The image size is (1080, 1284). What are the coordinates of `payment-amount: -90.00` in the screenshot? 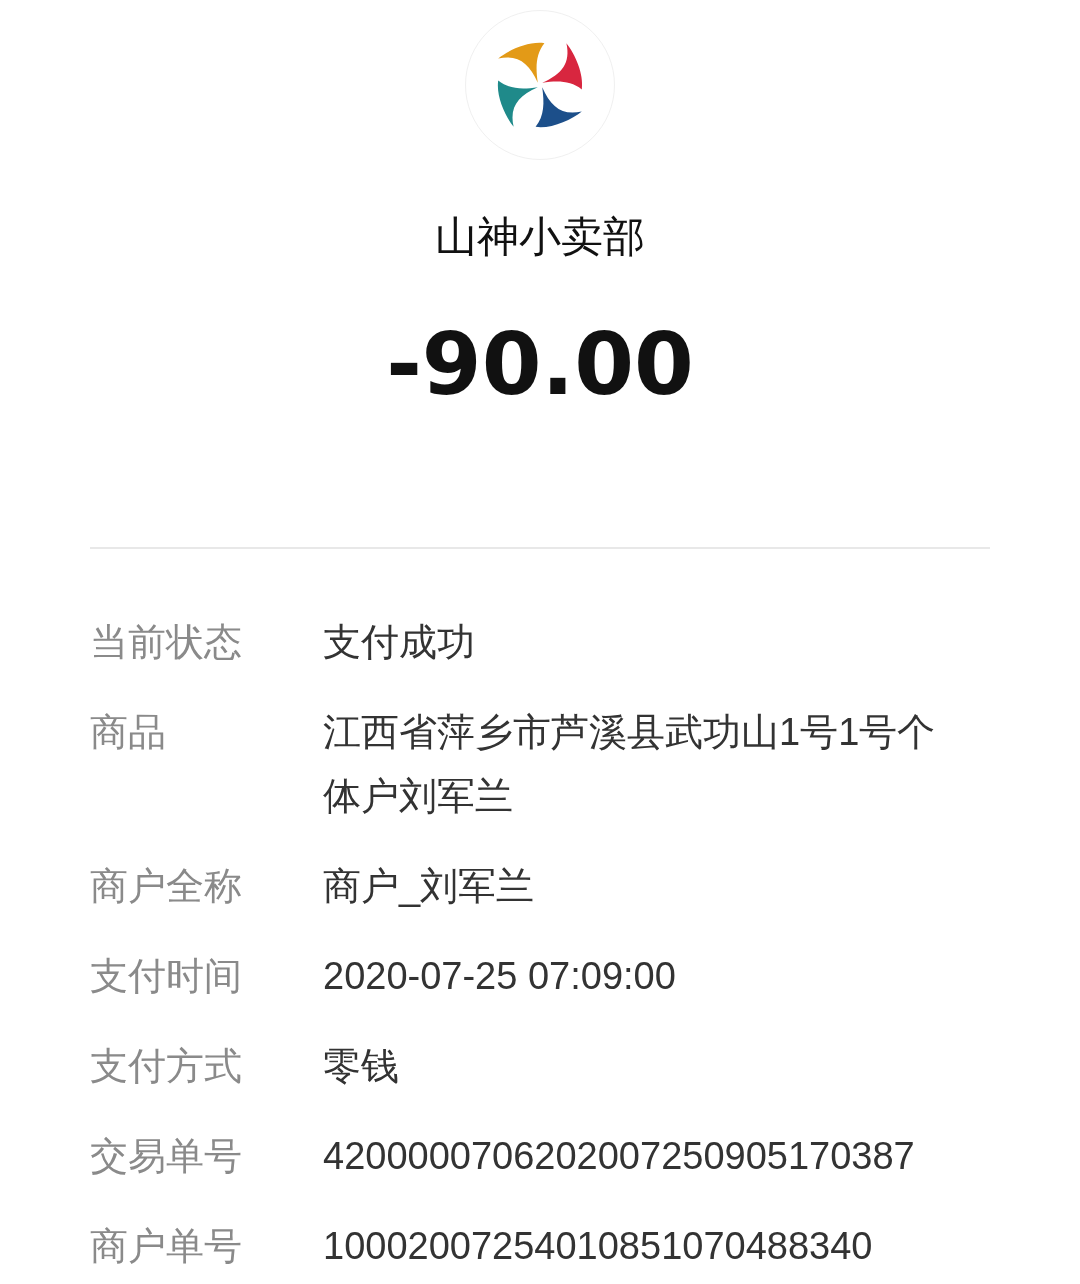 It's located at (540, 364).